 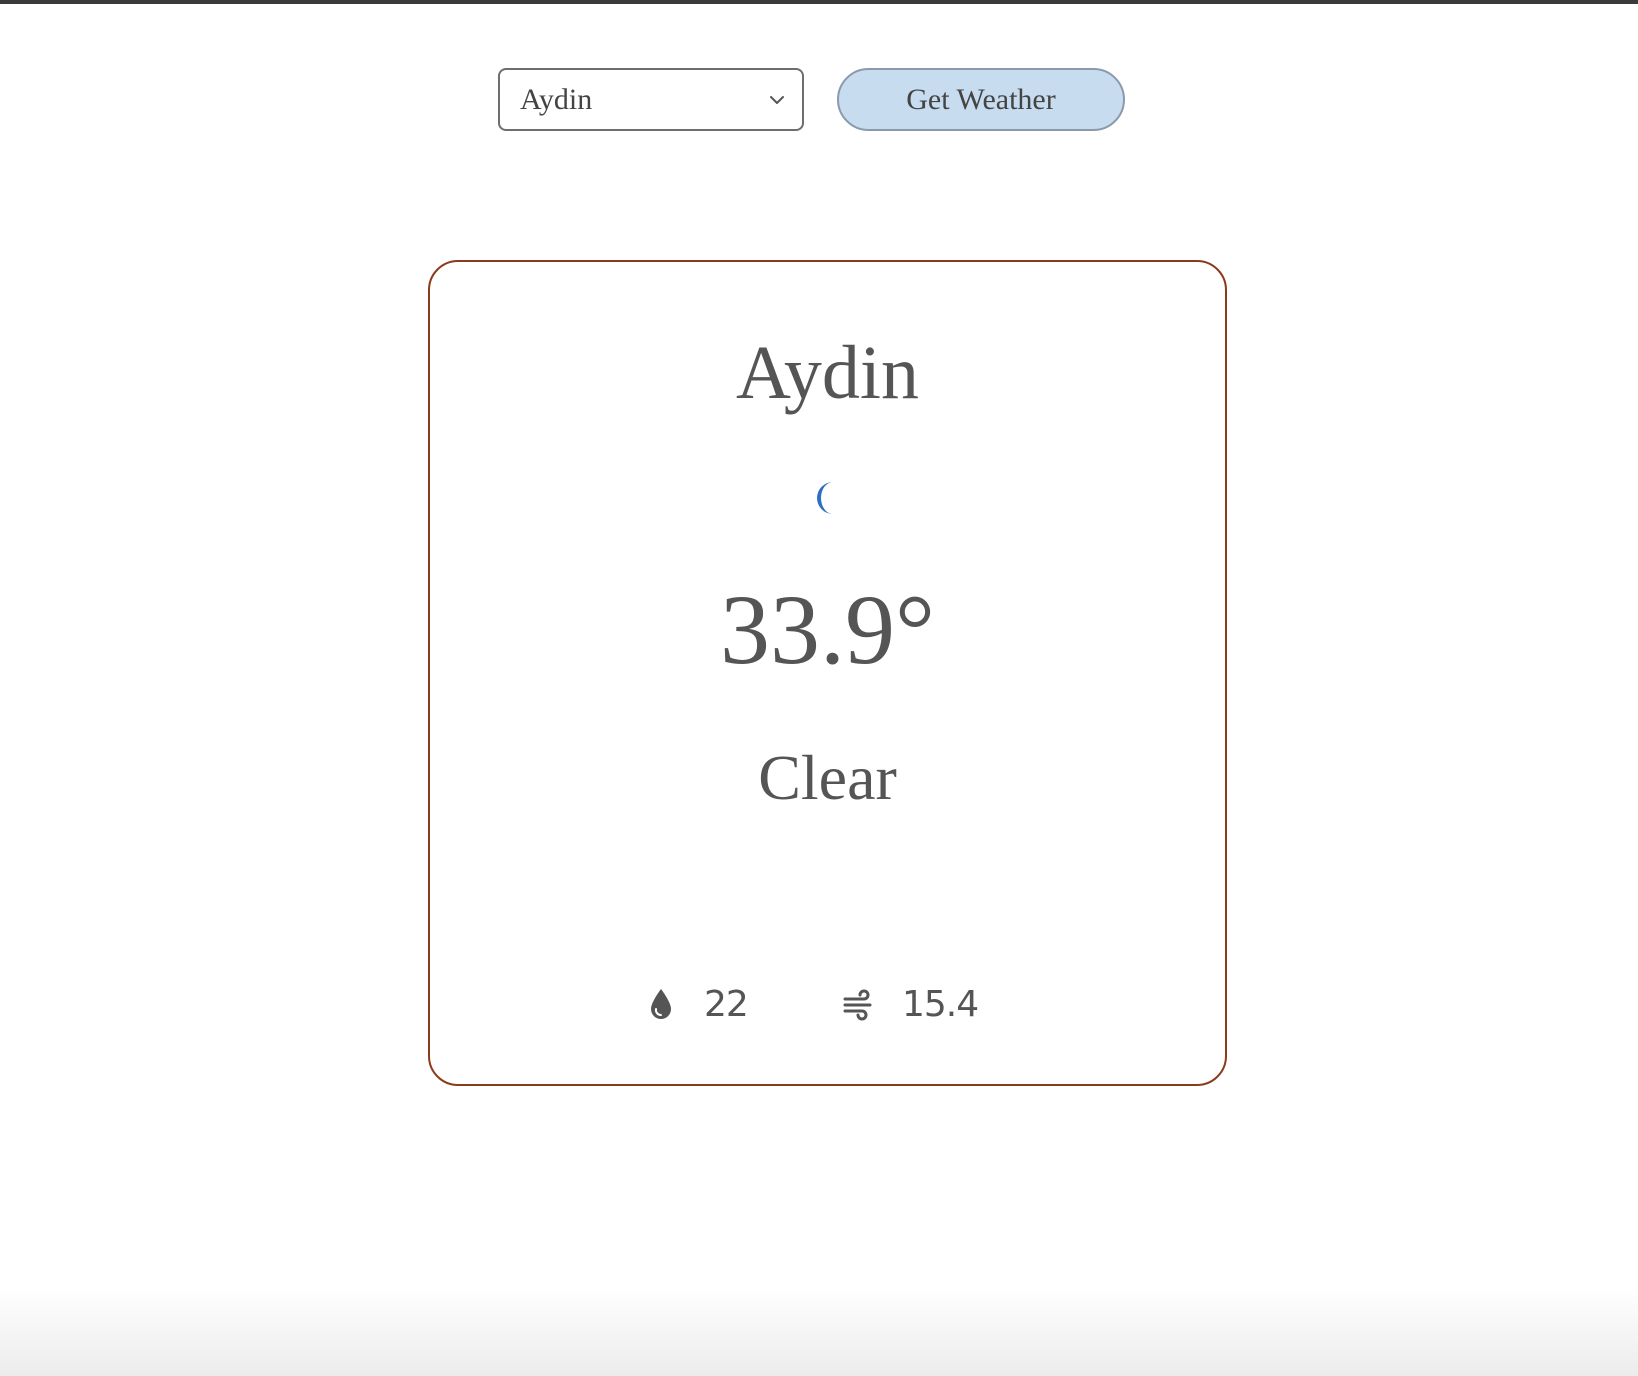 I want to click on city-select: Aydin, so click(x=651, y=99).